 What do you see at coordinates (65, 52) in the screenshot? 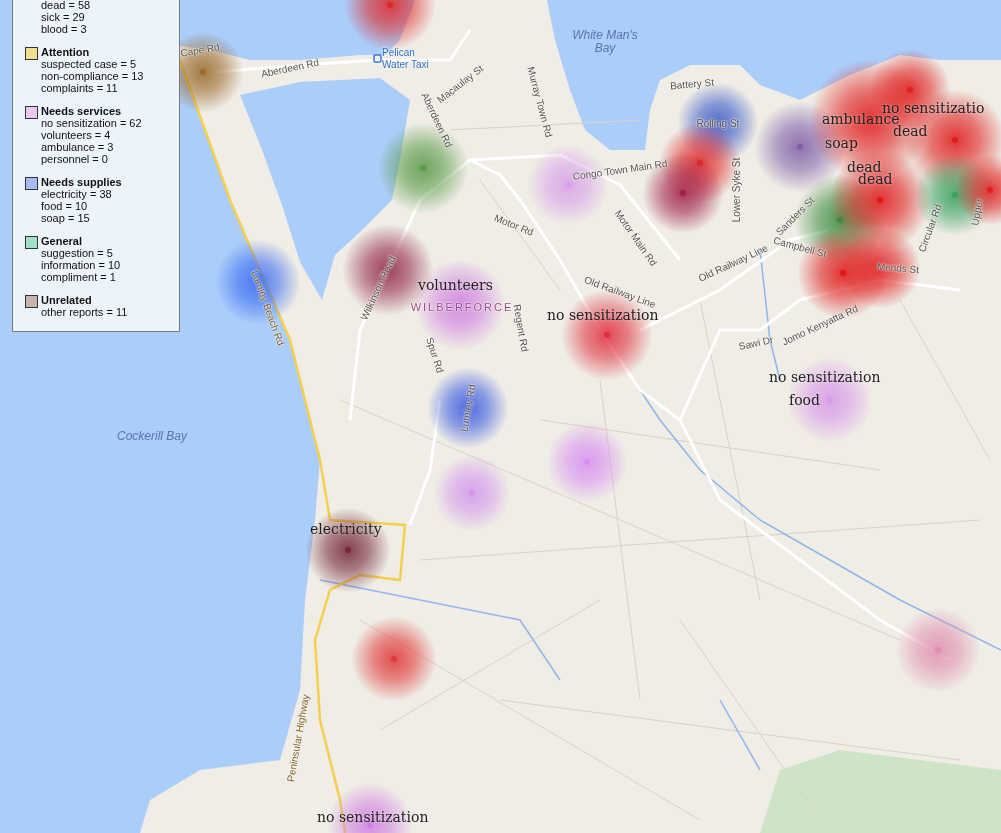
I see `legend-title: Attention` at bounding box center [65, 52].